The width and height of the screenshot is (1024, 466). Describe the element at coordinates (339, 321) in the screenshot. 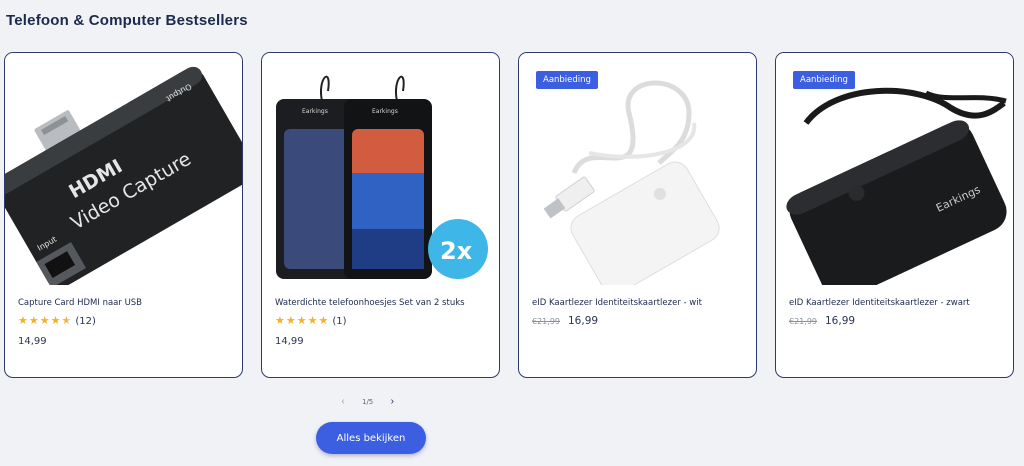

I see `review-count: (1)` at that location.